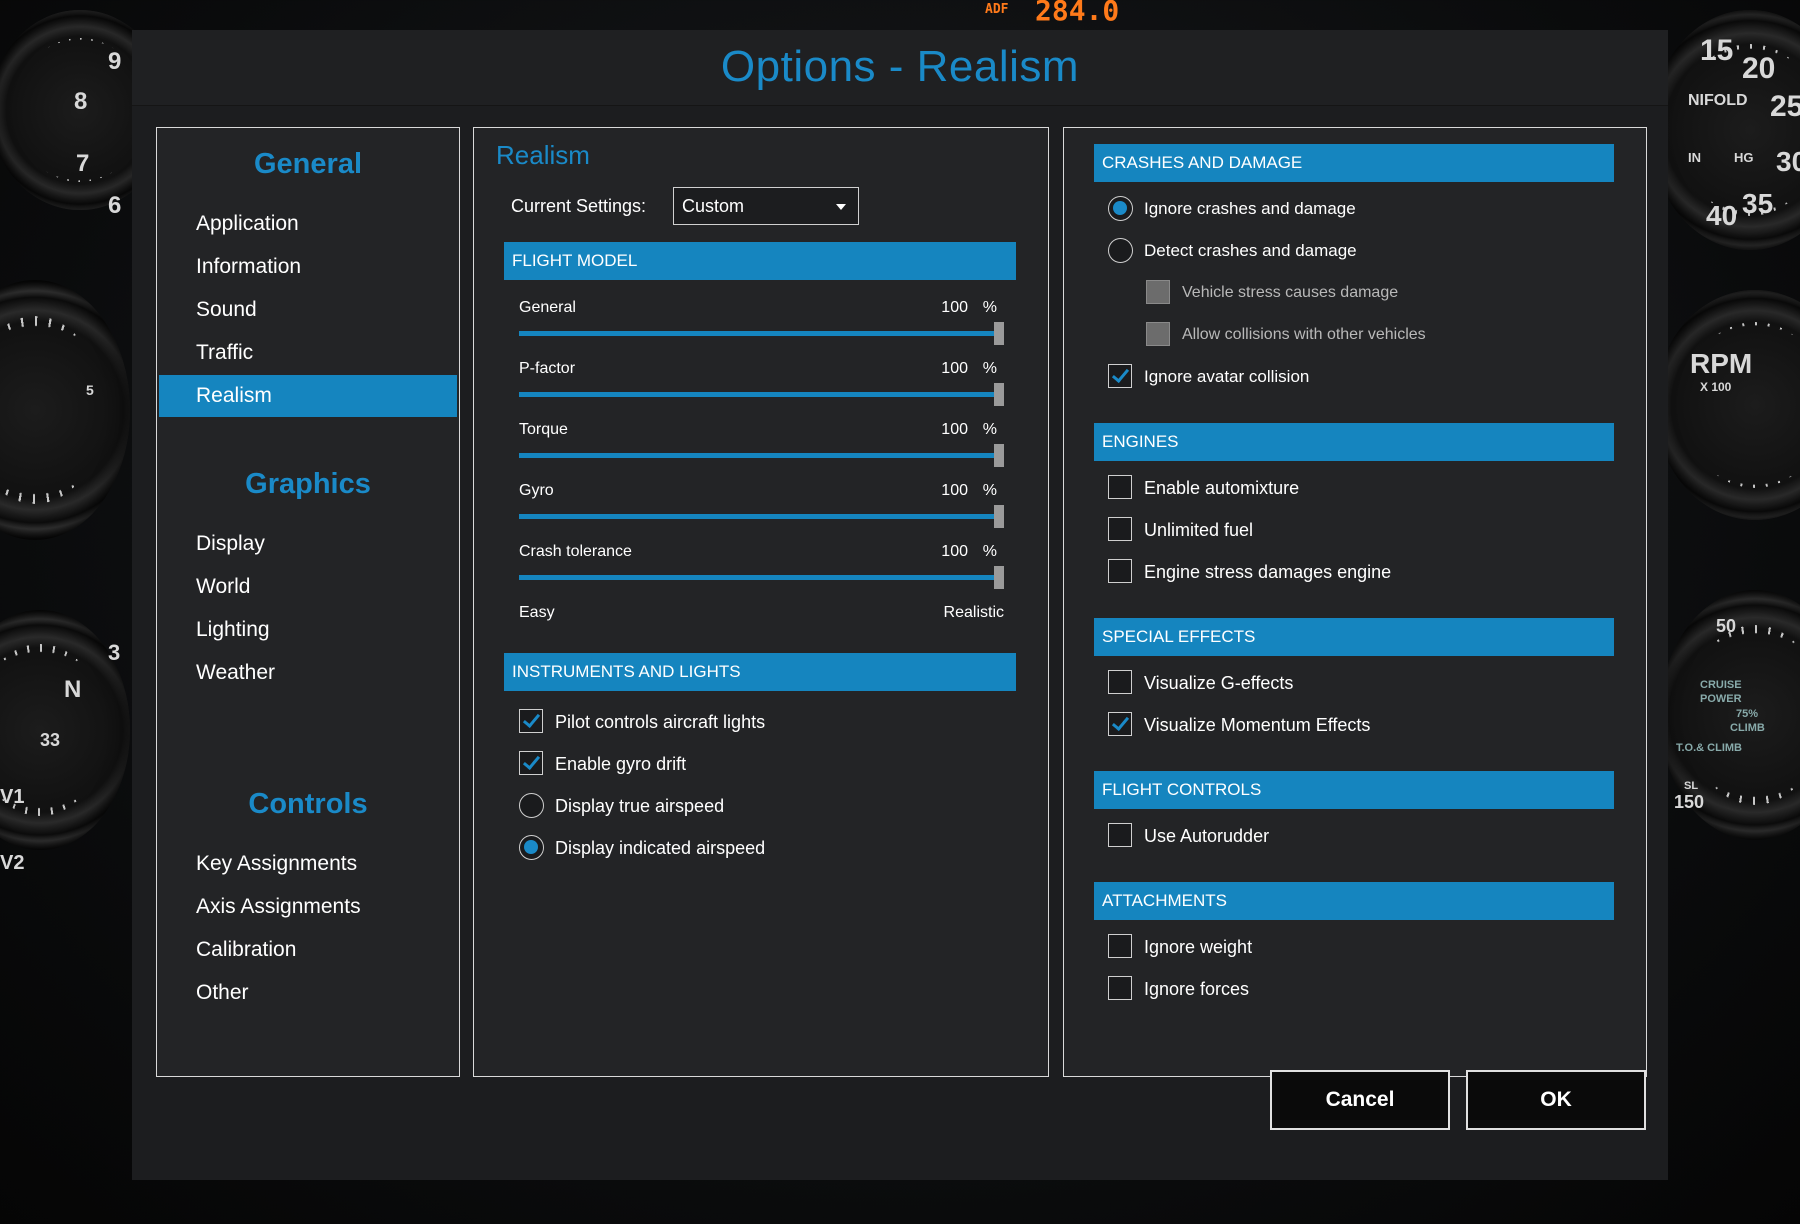 This screenshot has width=1800, height=1224. Describe the element at coordinates (543, 155) in the screenshot. I see `realism-title: Realism` at that location.